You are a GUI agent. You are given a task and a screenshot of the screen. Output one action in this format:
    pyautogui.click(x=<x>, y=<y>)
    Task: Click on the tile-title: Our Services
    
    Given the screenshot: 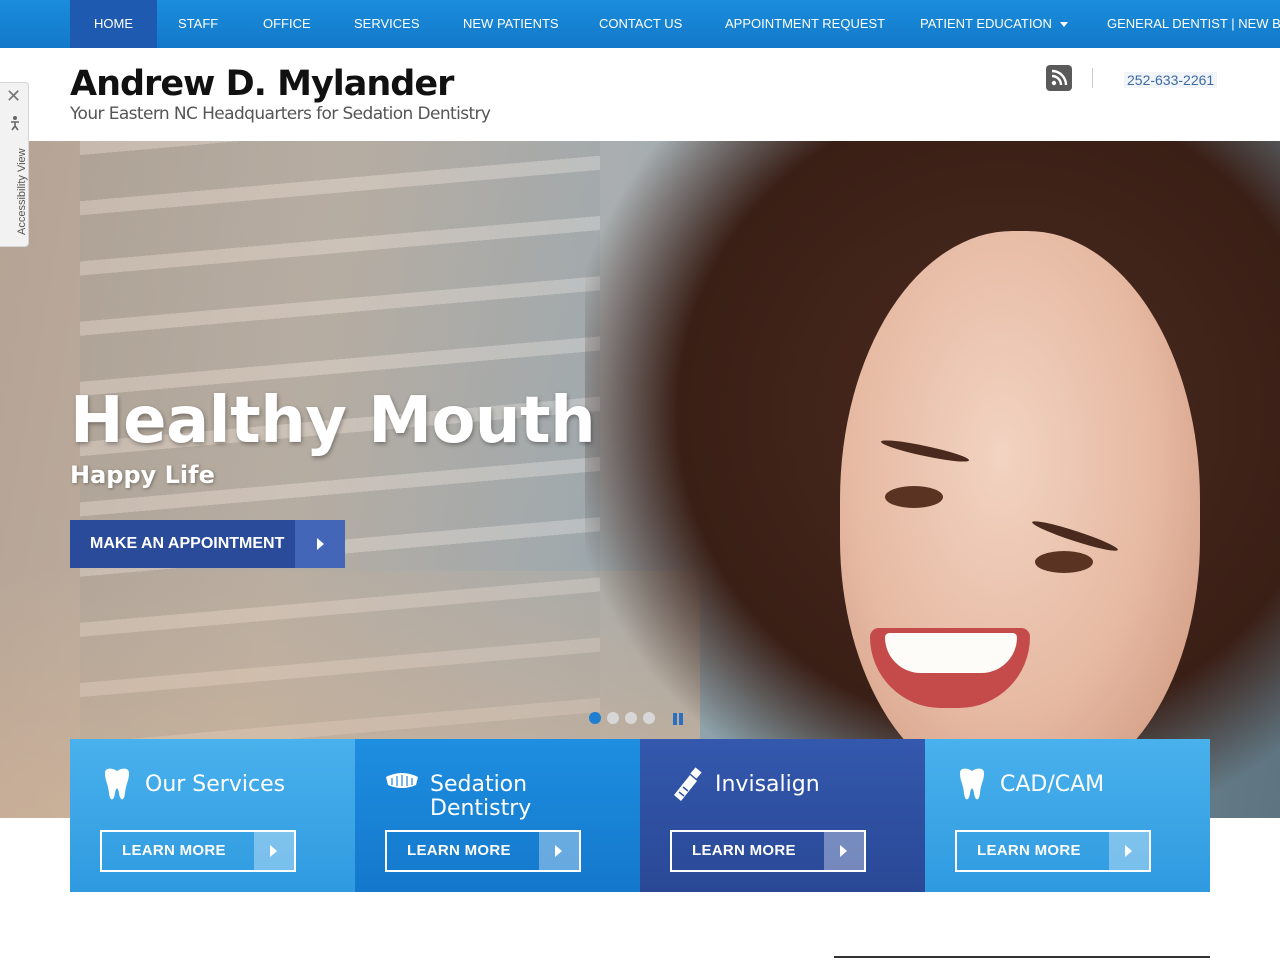 What is the action you would take?
    pyautogui.click(x=215, y=784)
    